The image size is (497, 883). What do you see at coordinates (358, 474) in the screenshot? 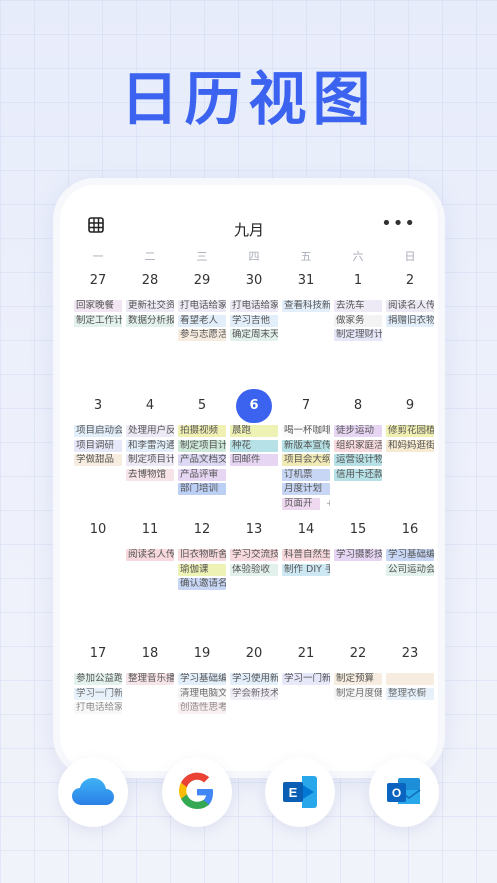
I see `event-chip: 信用卡还款` at bounding box center [358, 474].